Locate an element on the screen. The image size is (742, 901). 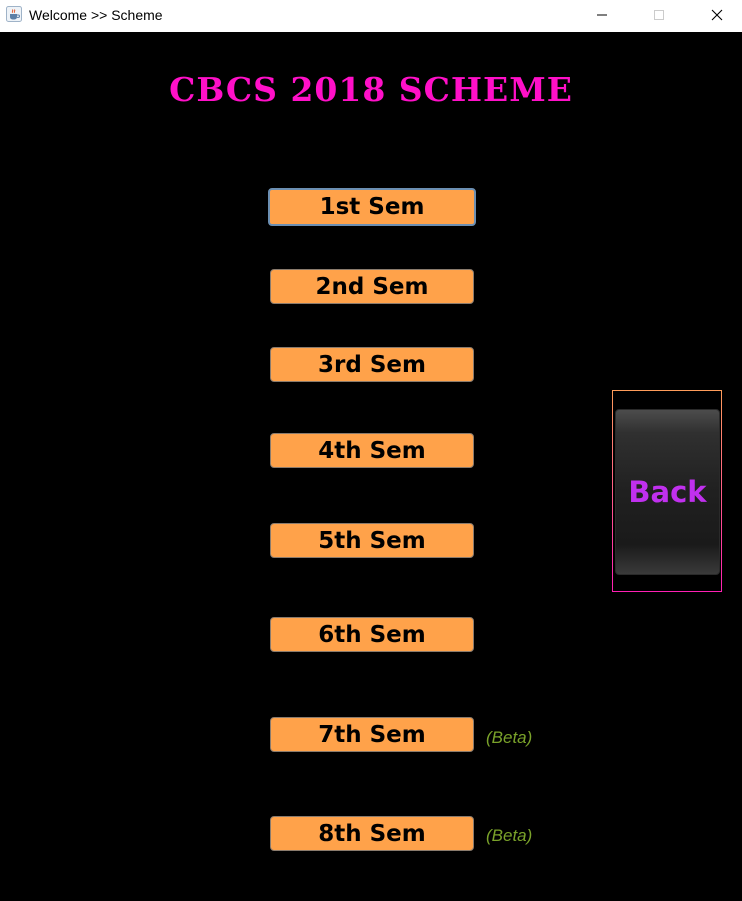
sem-1-button: 1st Sem is located at coordinates (372, 207).